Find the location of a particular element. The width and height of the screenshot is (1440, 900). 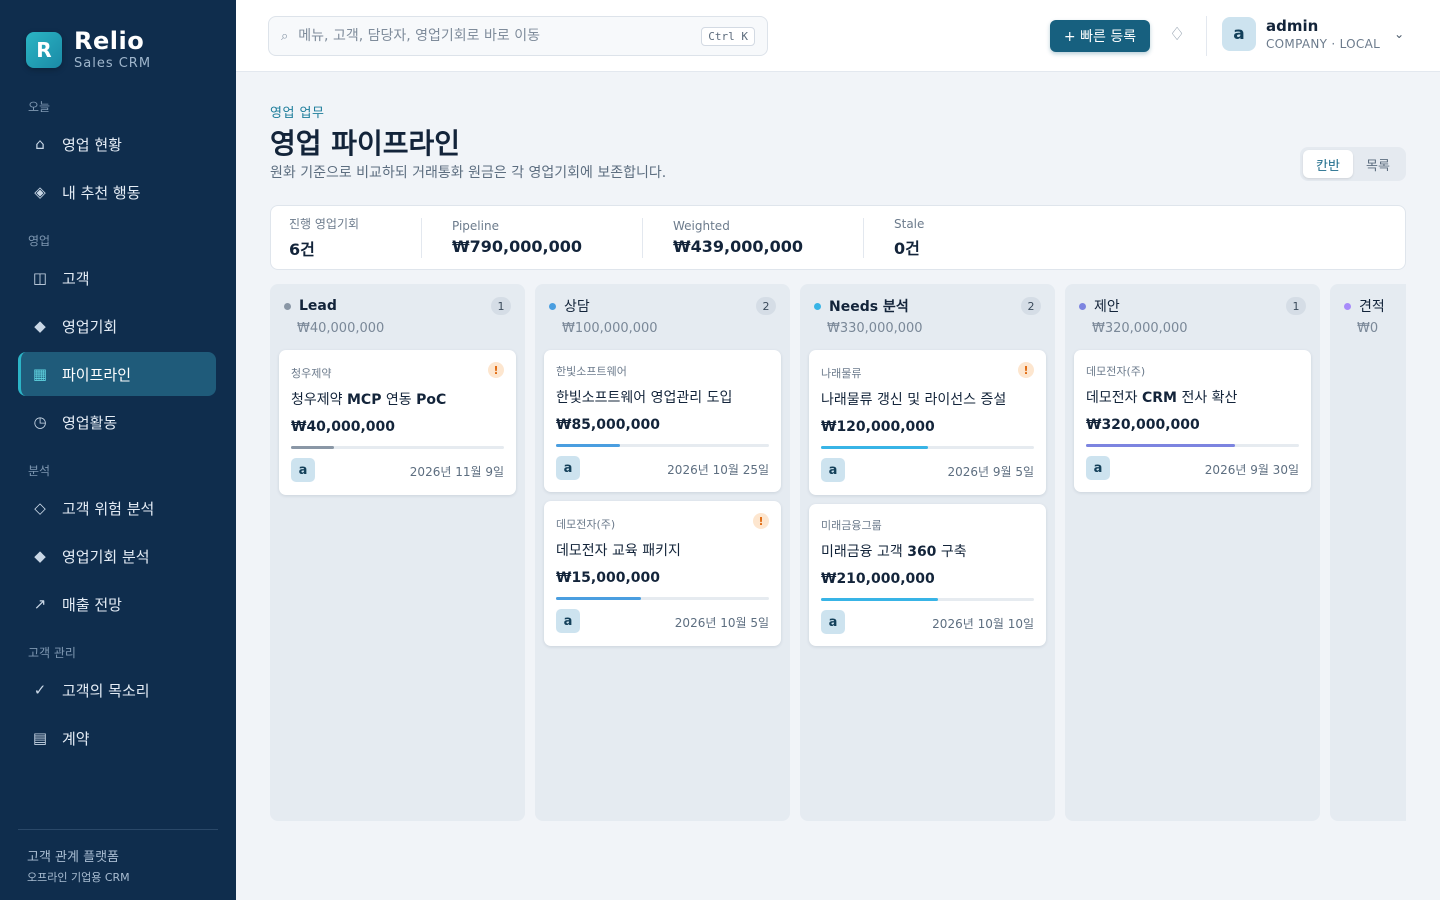

stat-label: Stale is located at coordinates (909, 223).